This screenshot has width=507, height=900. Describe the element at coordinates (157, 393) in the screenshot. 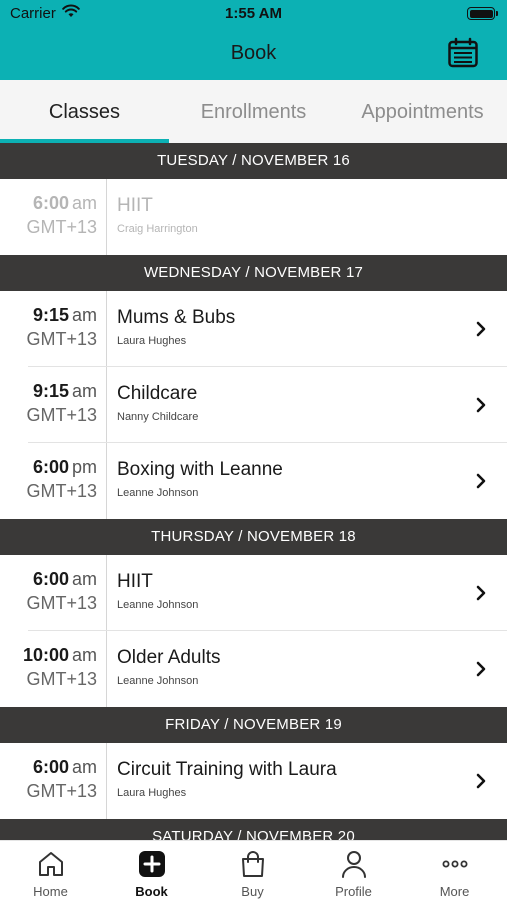

I see `class-name: Childcare` at that location.